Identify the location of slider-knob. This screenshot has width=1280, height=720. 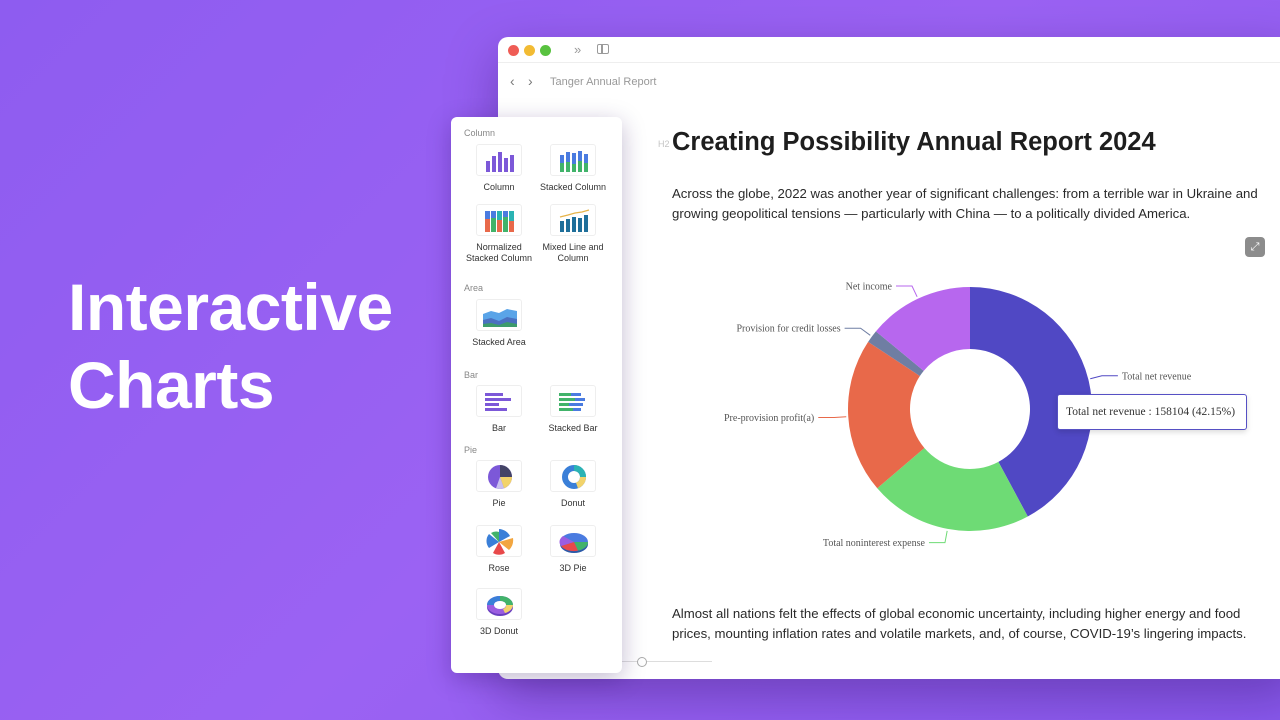
(642, 662).